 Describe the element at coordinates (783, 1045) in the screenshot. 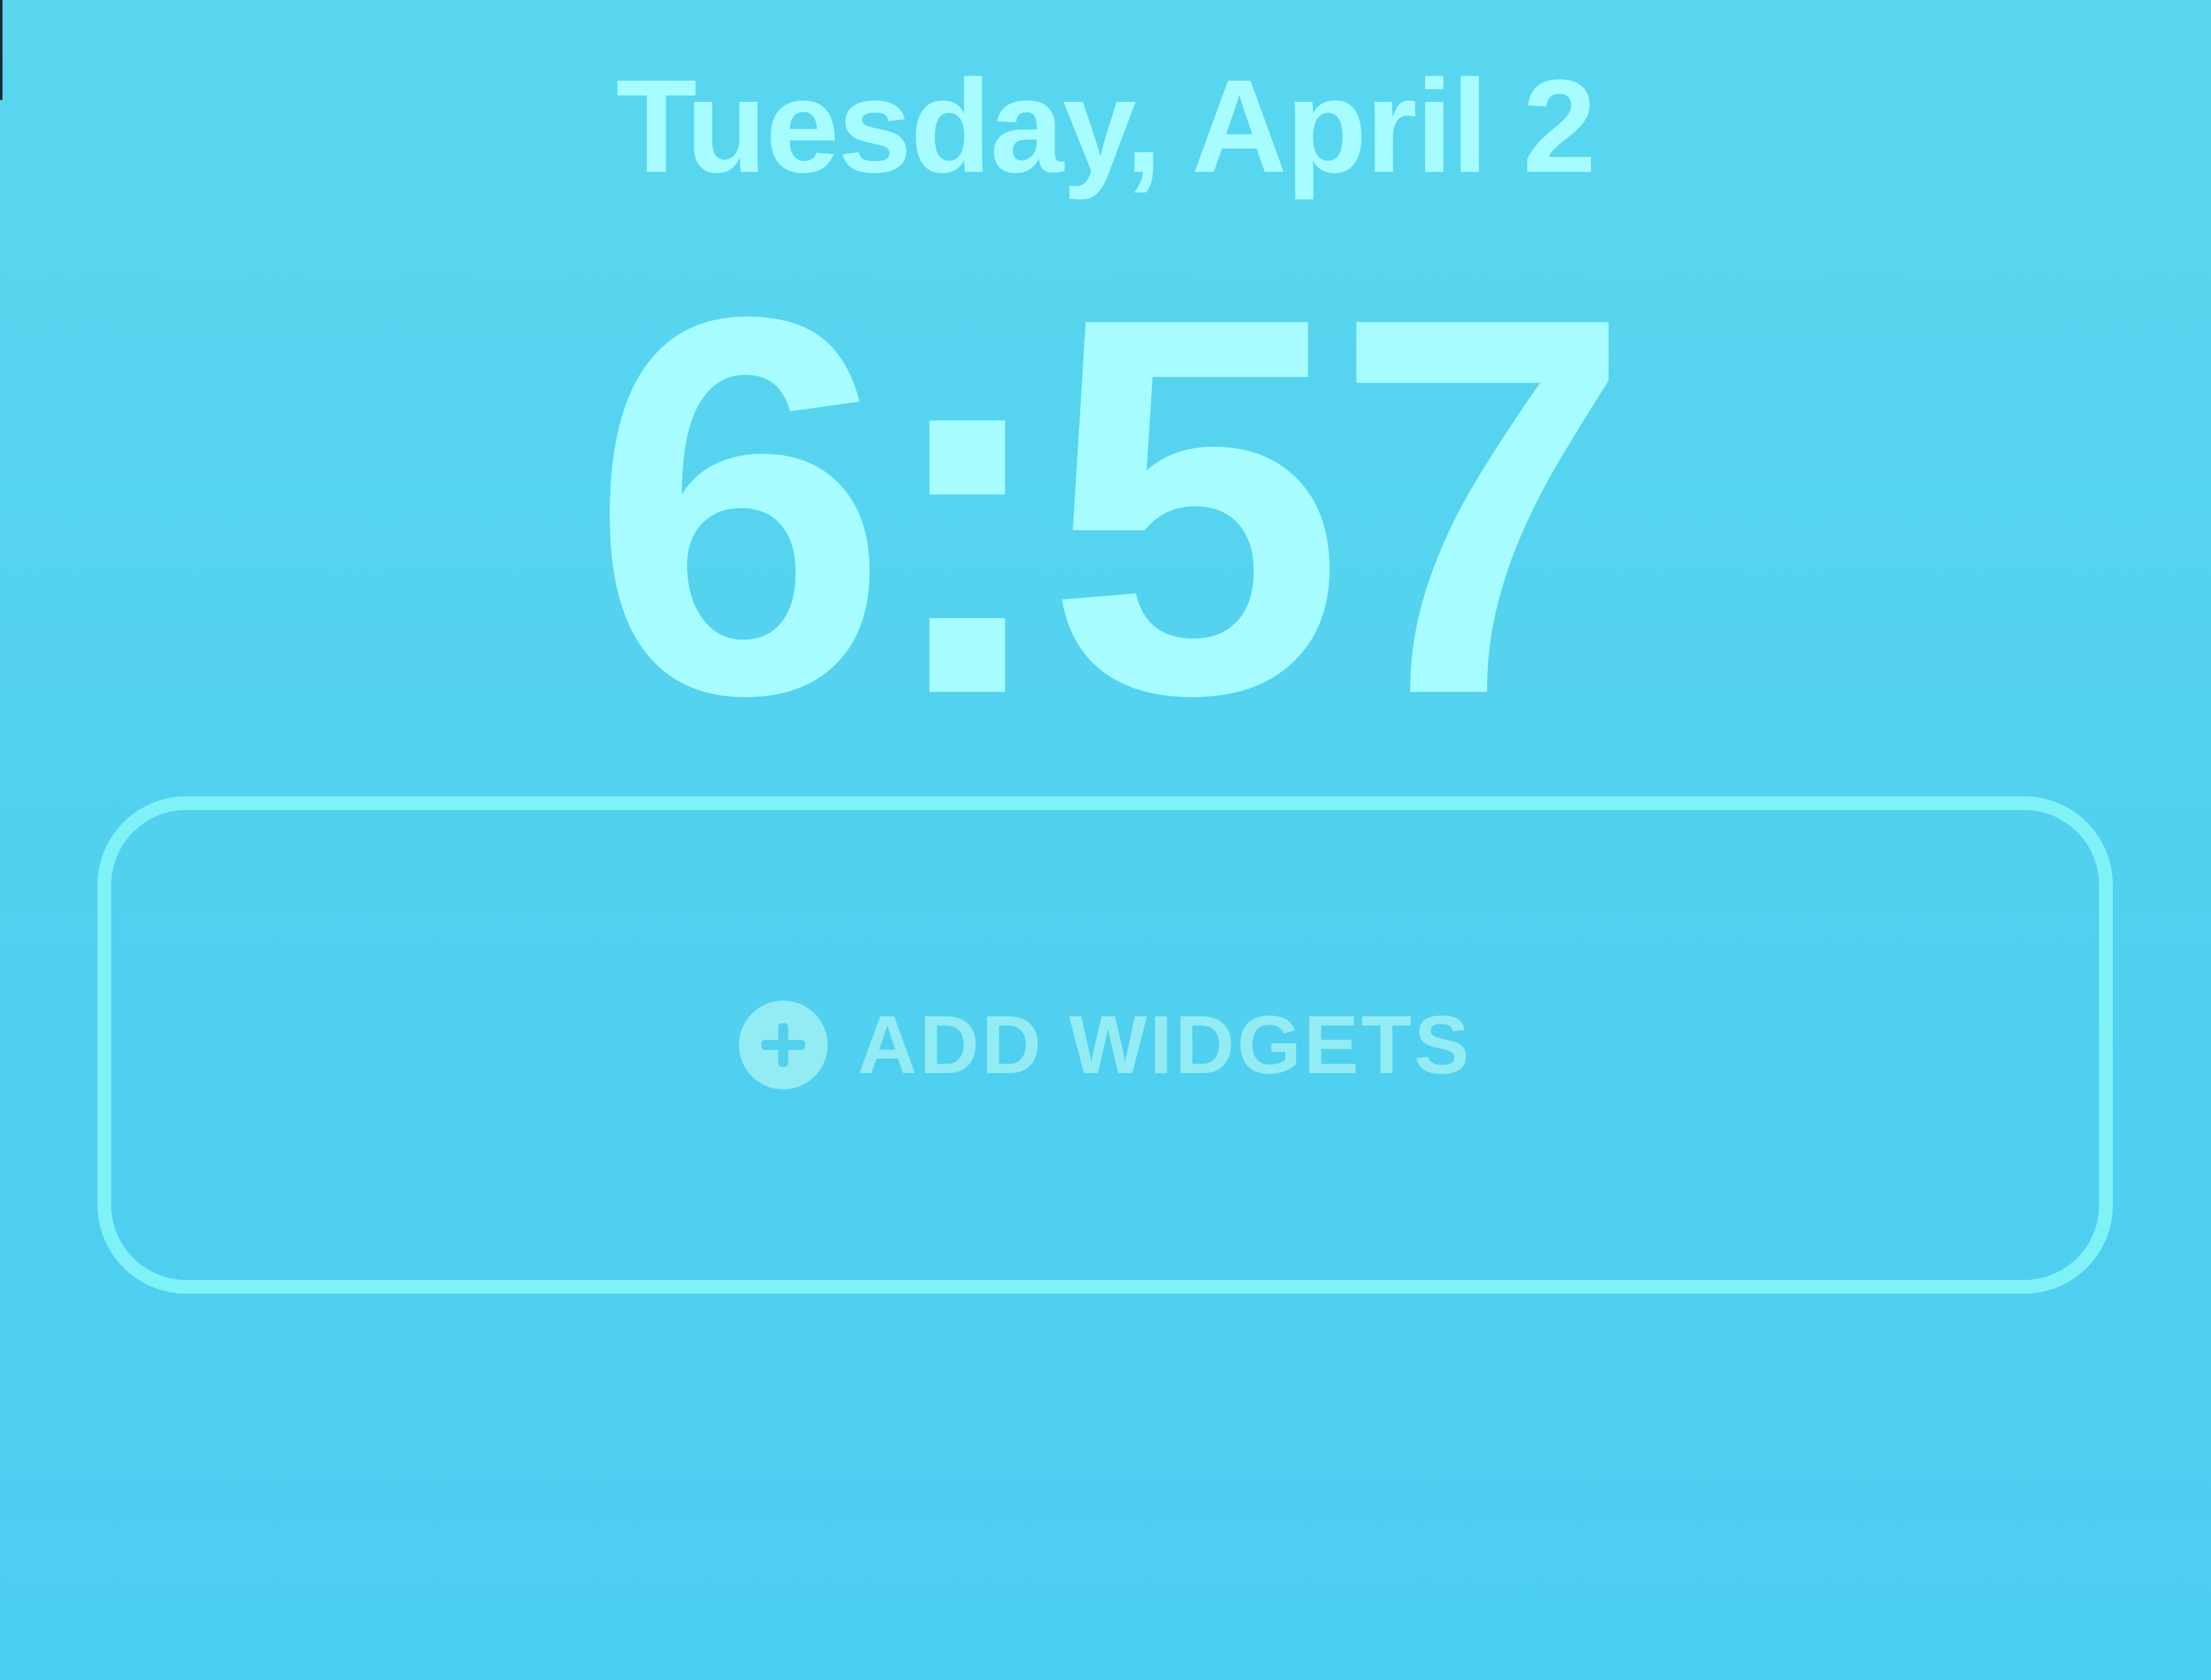

I see `plus-circle-icon` at that location.